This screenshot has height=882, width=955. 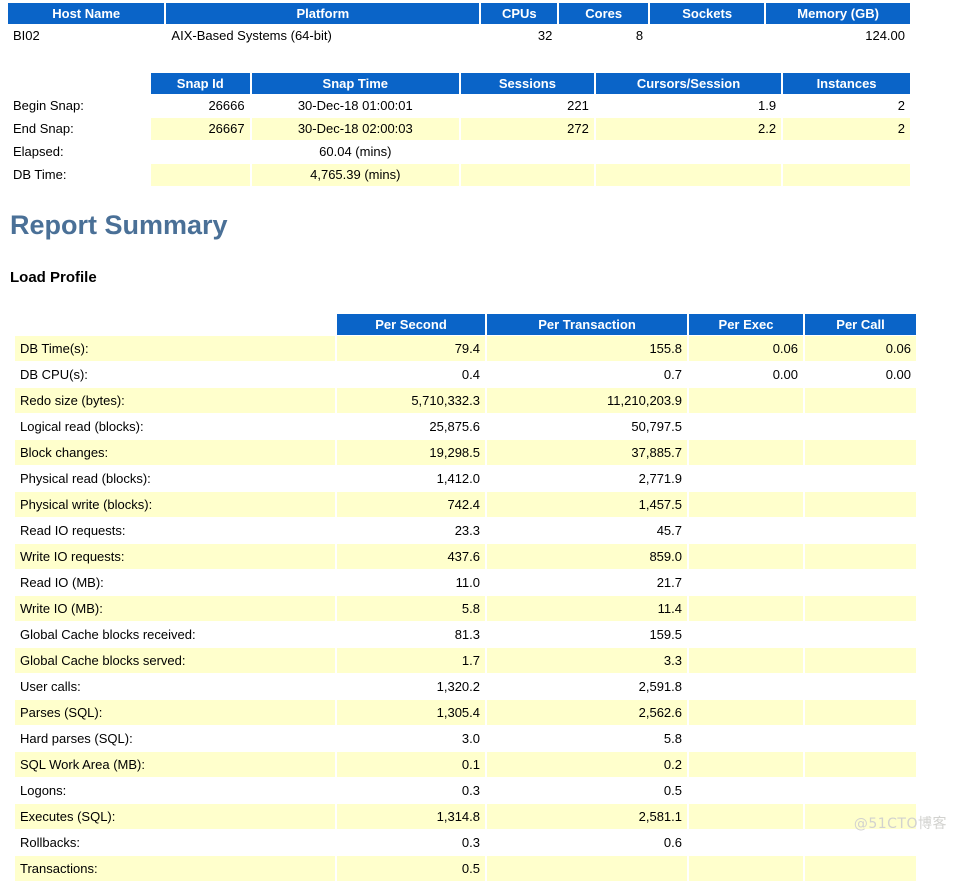 What do you see at coordinates (175, 348) in the screenshot?
I see `load-profile-metric-label: DB Time(s):` at bounding box center [175, 348].